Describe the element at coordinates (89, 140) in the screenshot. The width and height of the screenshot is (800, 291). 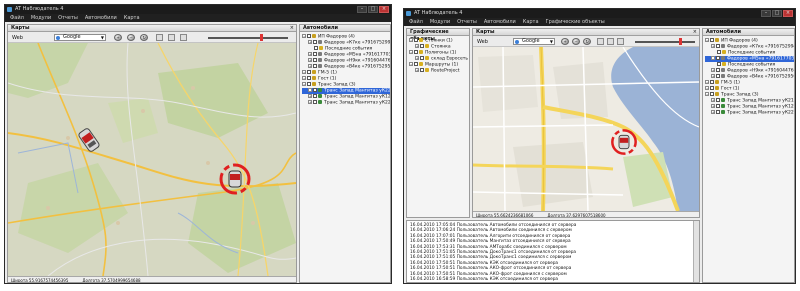
I see `vehicle-marker-icon` at that location.